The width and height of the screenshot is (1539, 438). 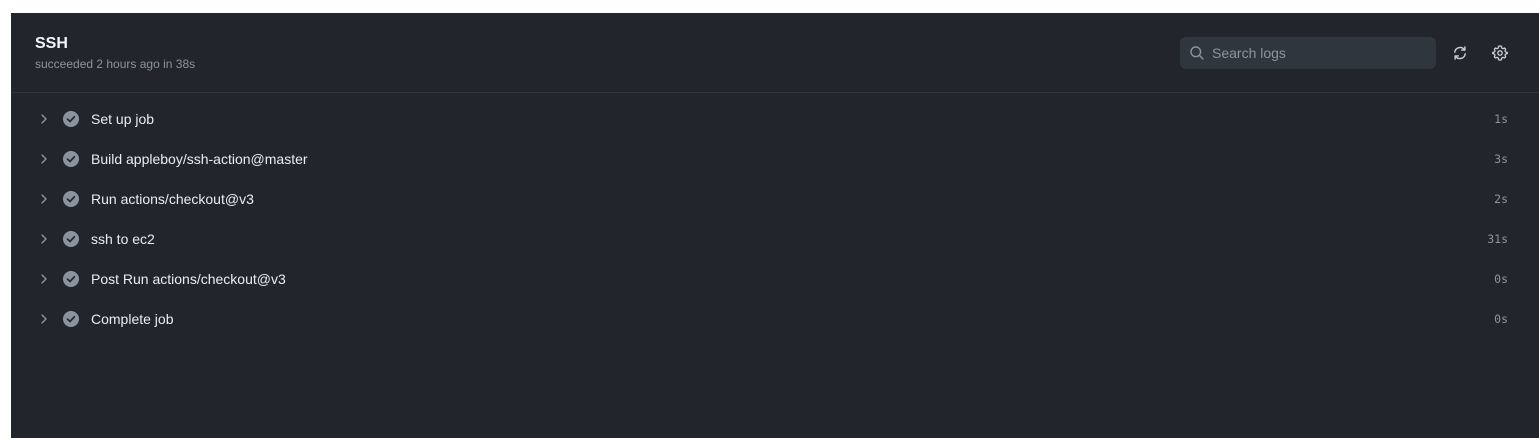 What do you see at coordinates (1501, 199) in the screenshot?
I see `step-duration: 2s` at bounding box center [1501, 199].